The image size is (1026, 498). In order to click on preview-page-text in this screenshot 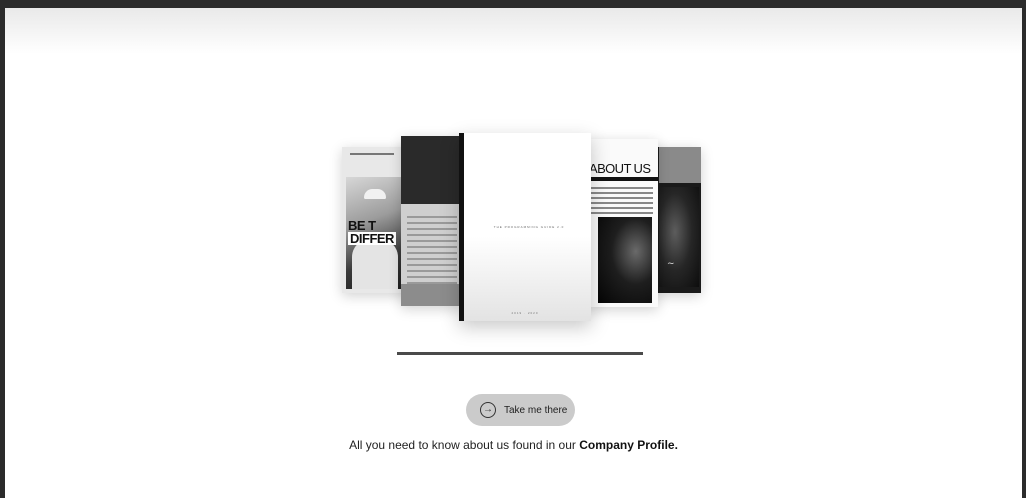, I will do `click(432, 221)`.